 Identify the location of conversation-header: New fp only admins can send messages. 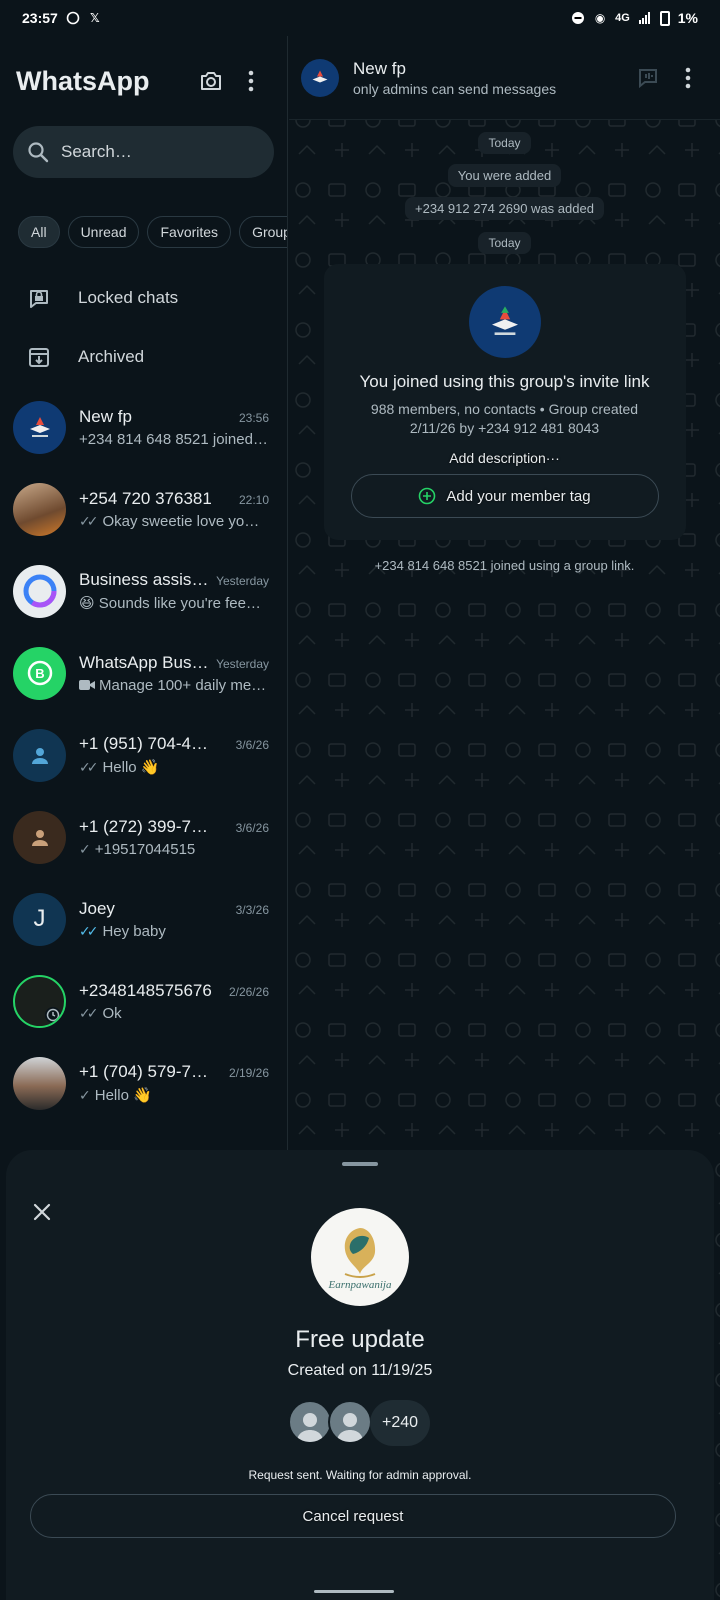
(504, 78).